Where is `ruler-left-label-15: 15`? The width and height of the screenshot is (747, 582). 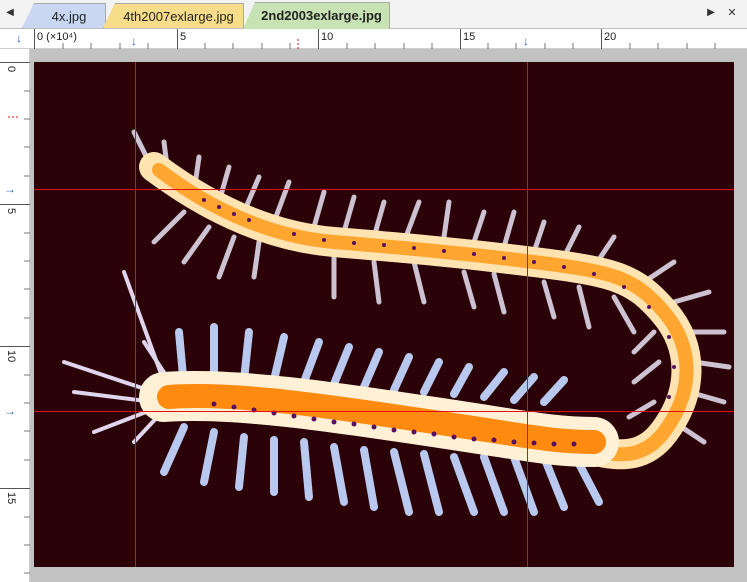
ruler-left-label-15: 15 is located at coordinates (11, 498).